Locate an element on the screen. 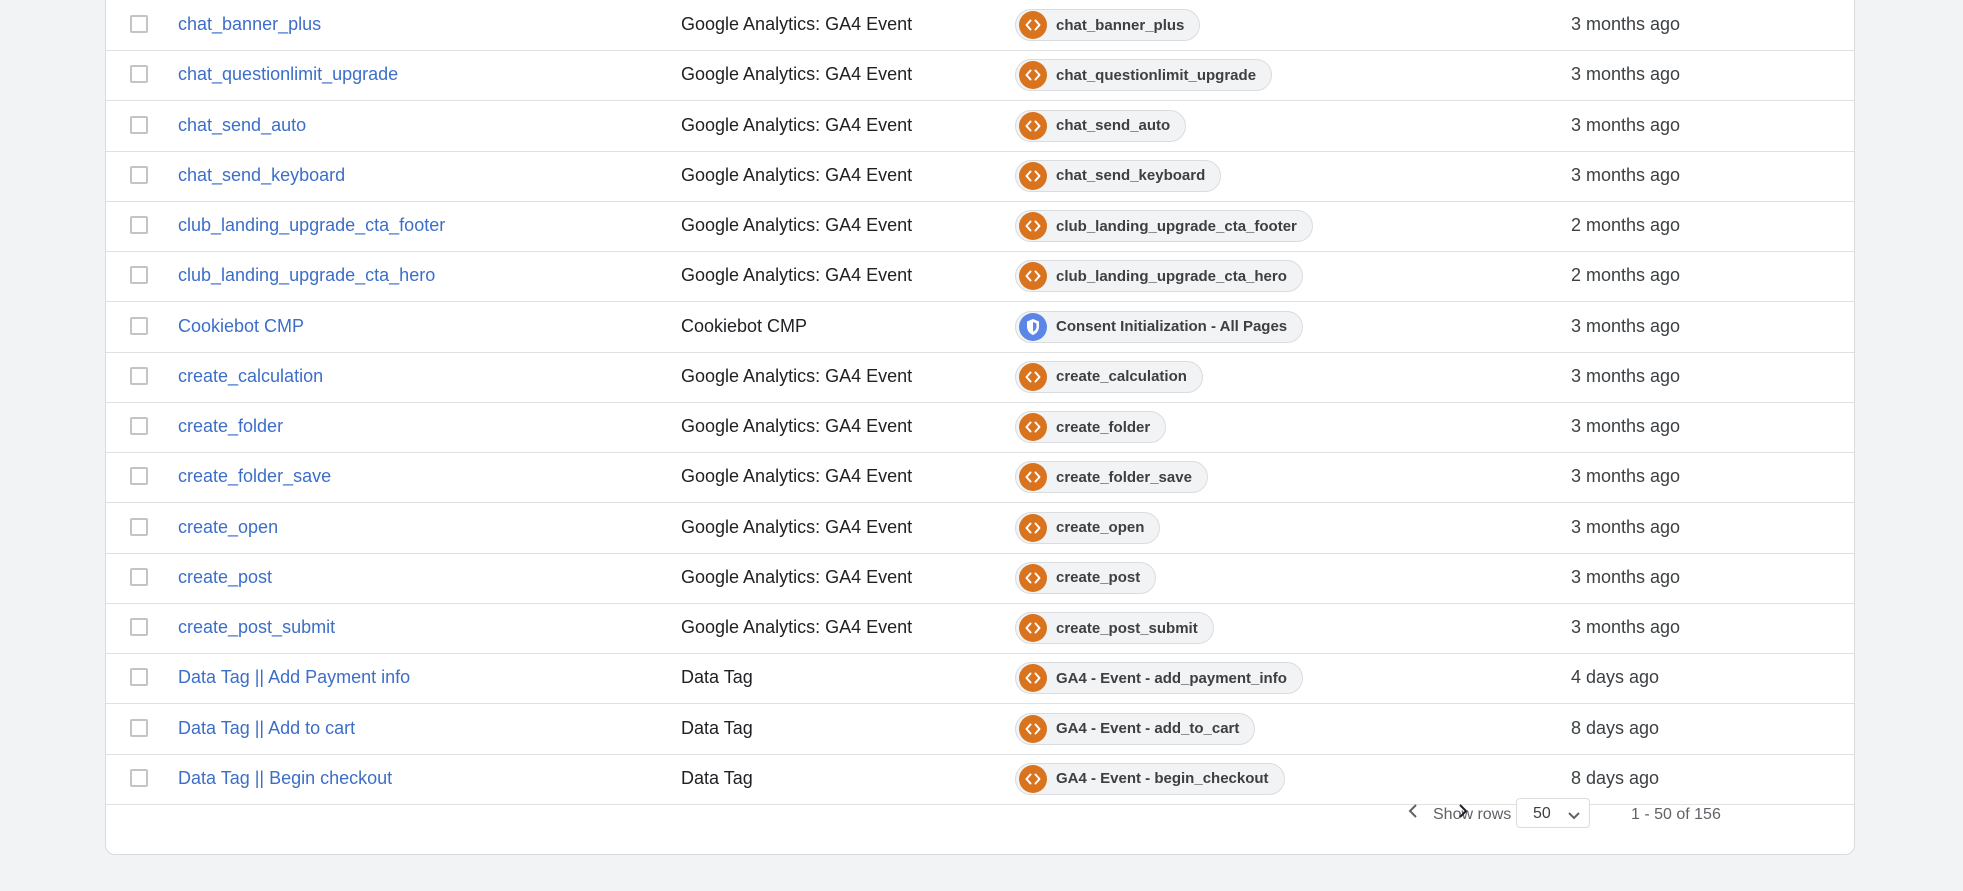 Image resolution: width=1963 pixels, height=891 pixels. trigger-chip: create_calculation is located at coordinates (1109, 376).